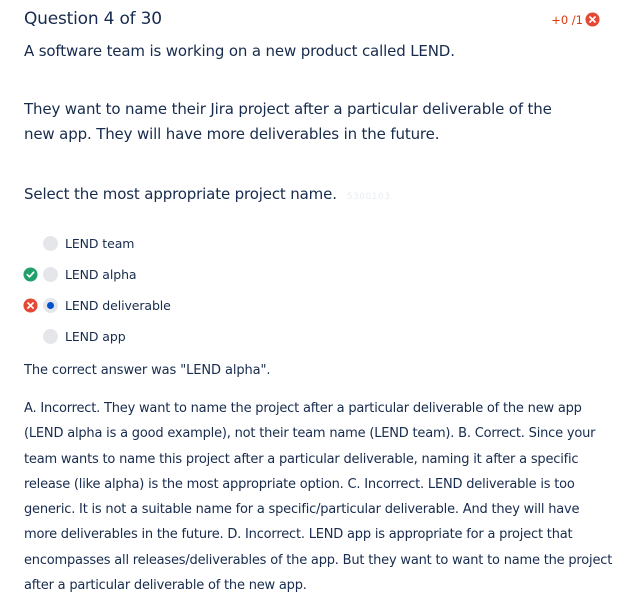 This screenshot has height=602, width=637. I want to click on radio-button-selected, so click(50, 305).